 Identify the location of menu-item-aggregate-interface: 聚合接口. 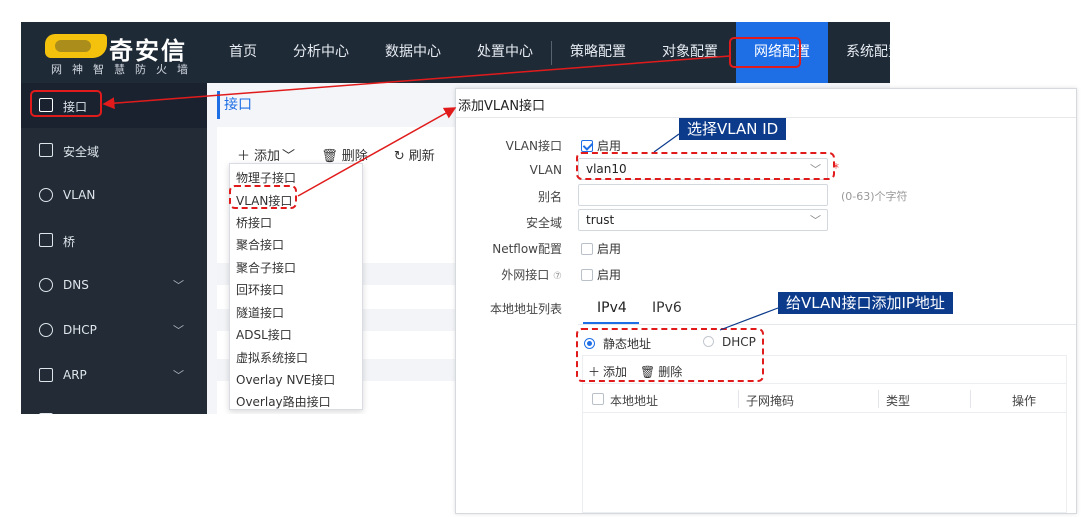
(260, 244).